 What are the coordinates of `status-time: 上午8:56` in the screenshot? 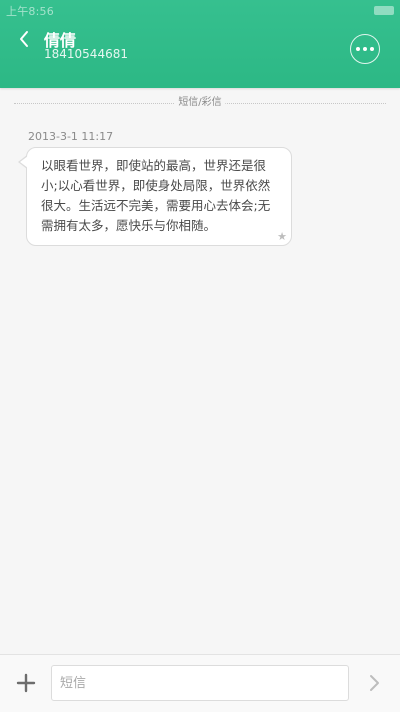 It's located at (30, 11).